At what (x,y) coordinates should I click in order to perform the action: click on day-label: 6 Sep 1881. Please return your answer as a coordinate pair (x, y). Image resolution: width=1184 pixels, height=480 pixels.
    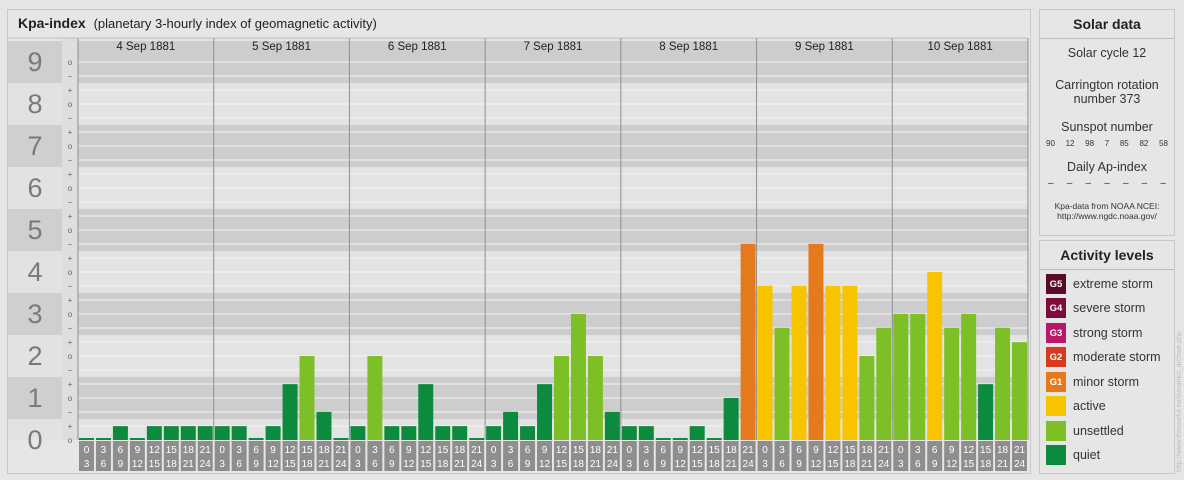
    Looking at the image, I should click on (417, 47).